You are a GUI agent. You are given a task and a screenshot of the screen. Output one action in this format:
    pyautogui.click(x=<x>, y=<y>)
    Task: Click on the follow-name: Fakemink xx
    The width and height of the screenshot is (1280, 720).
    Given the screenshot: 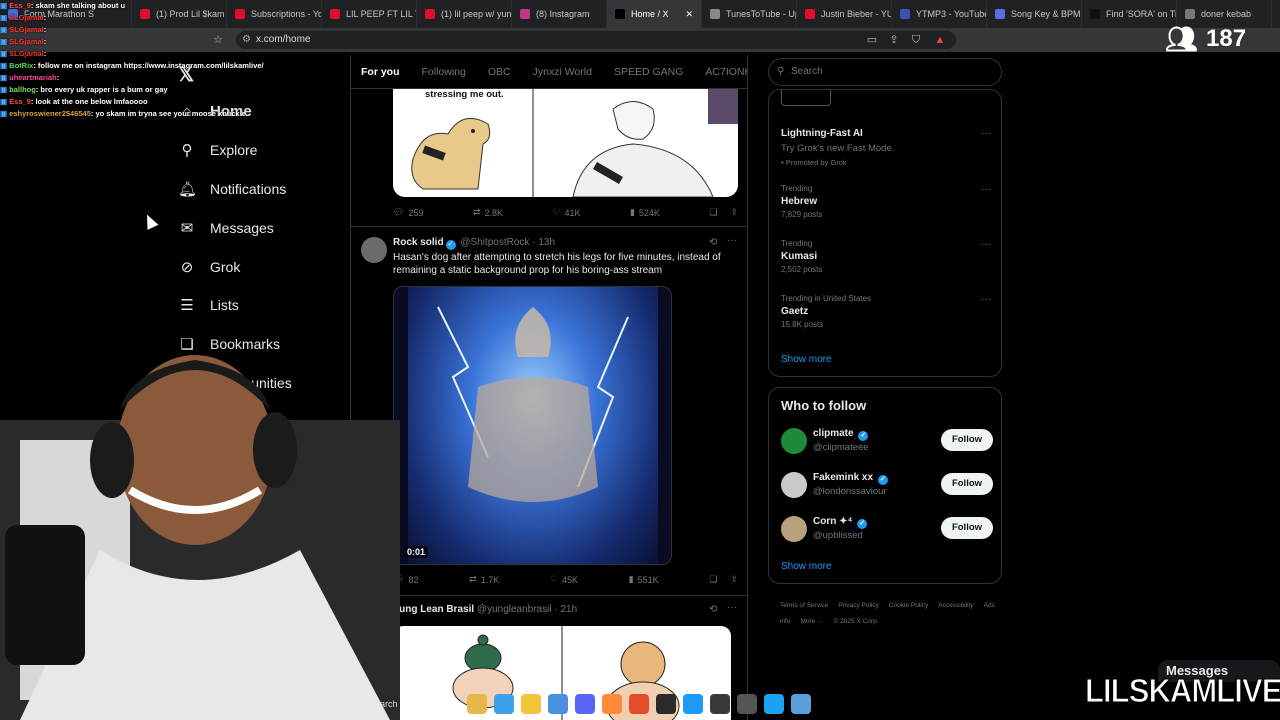 What is the action you would take?
    pyautogui.click(x=843, y=477)
    